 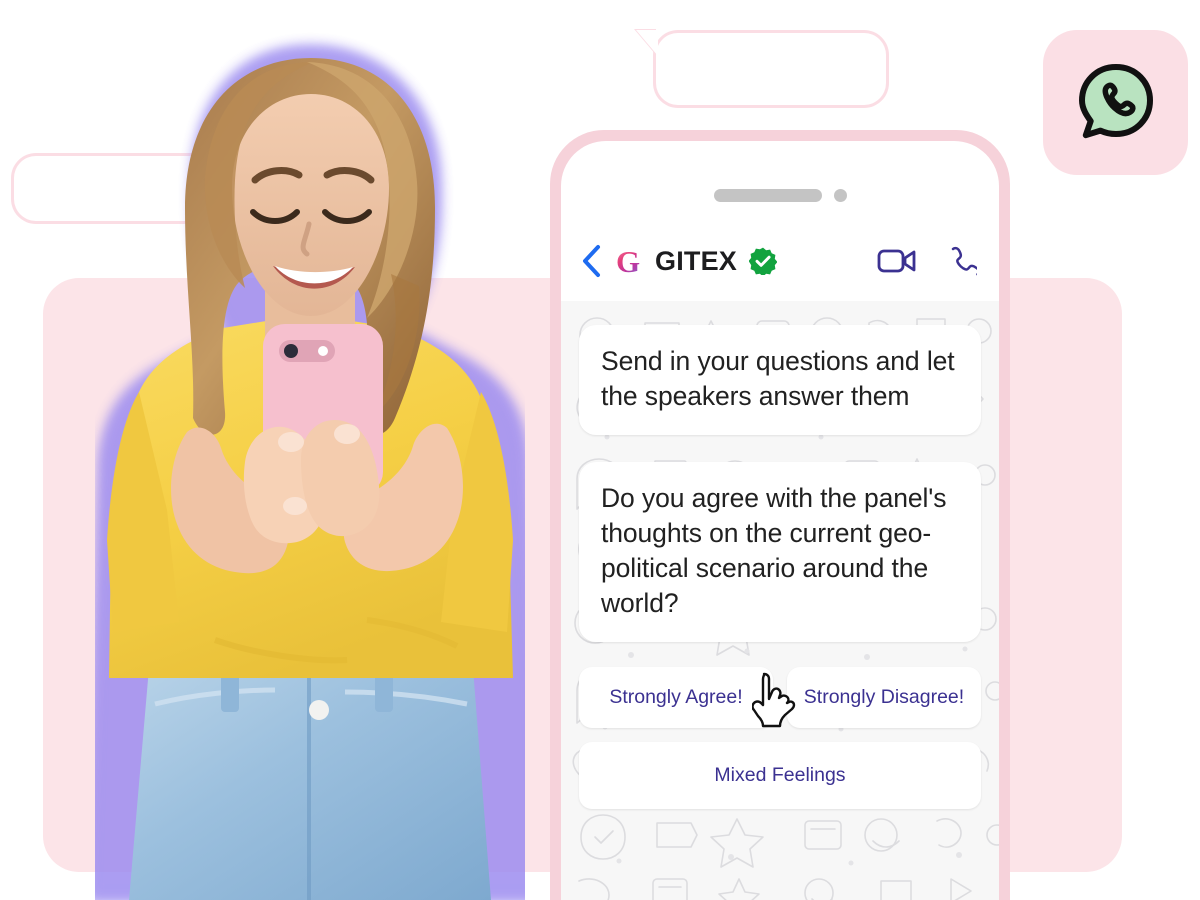 I want to click on phone-front-camera, so click(x=840, y=195).